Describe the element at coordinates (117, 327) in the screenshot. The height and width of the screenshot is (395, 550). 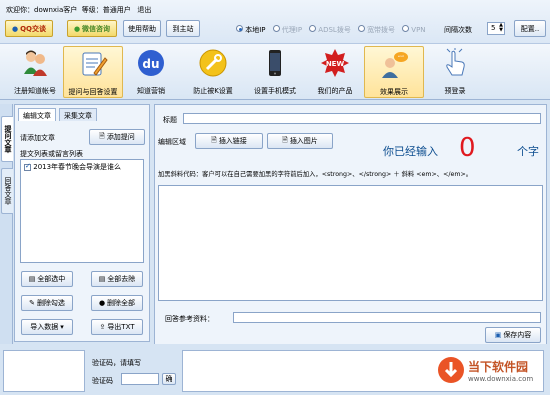
I see `export-txt-button: ⇪ 导出TXT` at that location.